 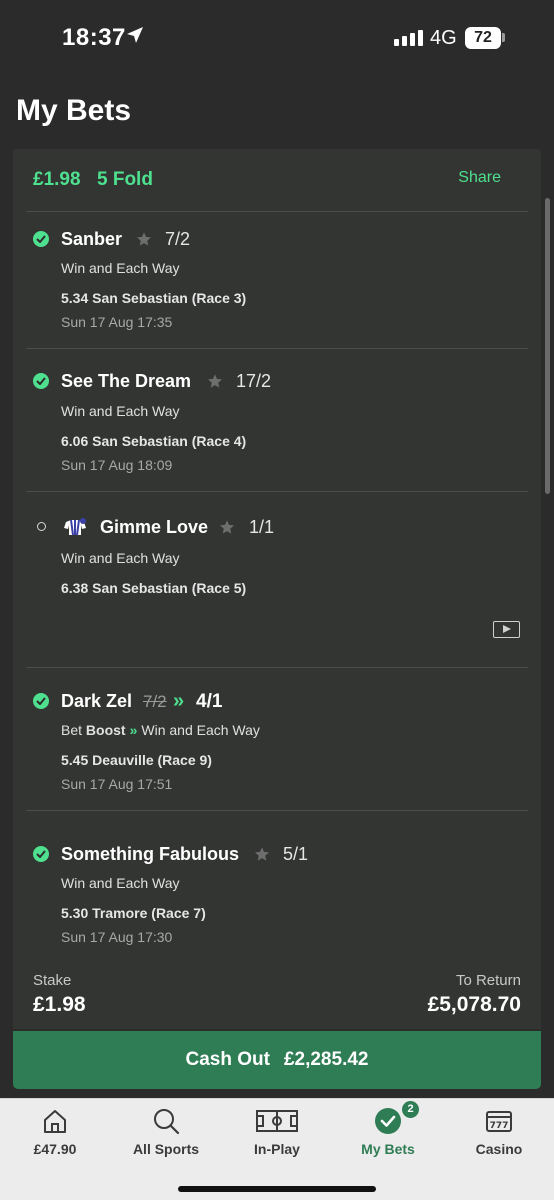 I want to click on race-datetime: Sun 17 Aug 17:30, so click(x=117, y=937).